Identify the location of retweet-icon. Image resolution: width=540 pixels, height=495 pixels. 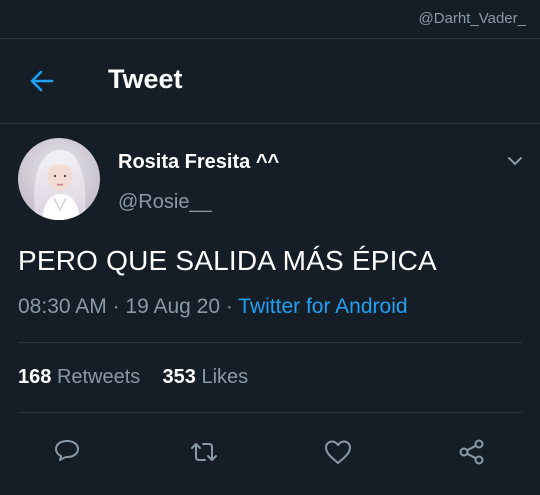
(204, 452).